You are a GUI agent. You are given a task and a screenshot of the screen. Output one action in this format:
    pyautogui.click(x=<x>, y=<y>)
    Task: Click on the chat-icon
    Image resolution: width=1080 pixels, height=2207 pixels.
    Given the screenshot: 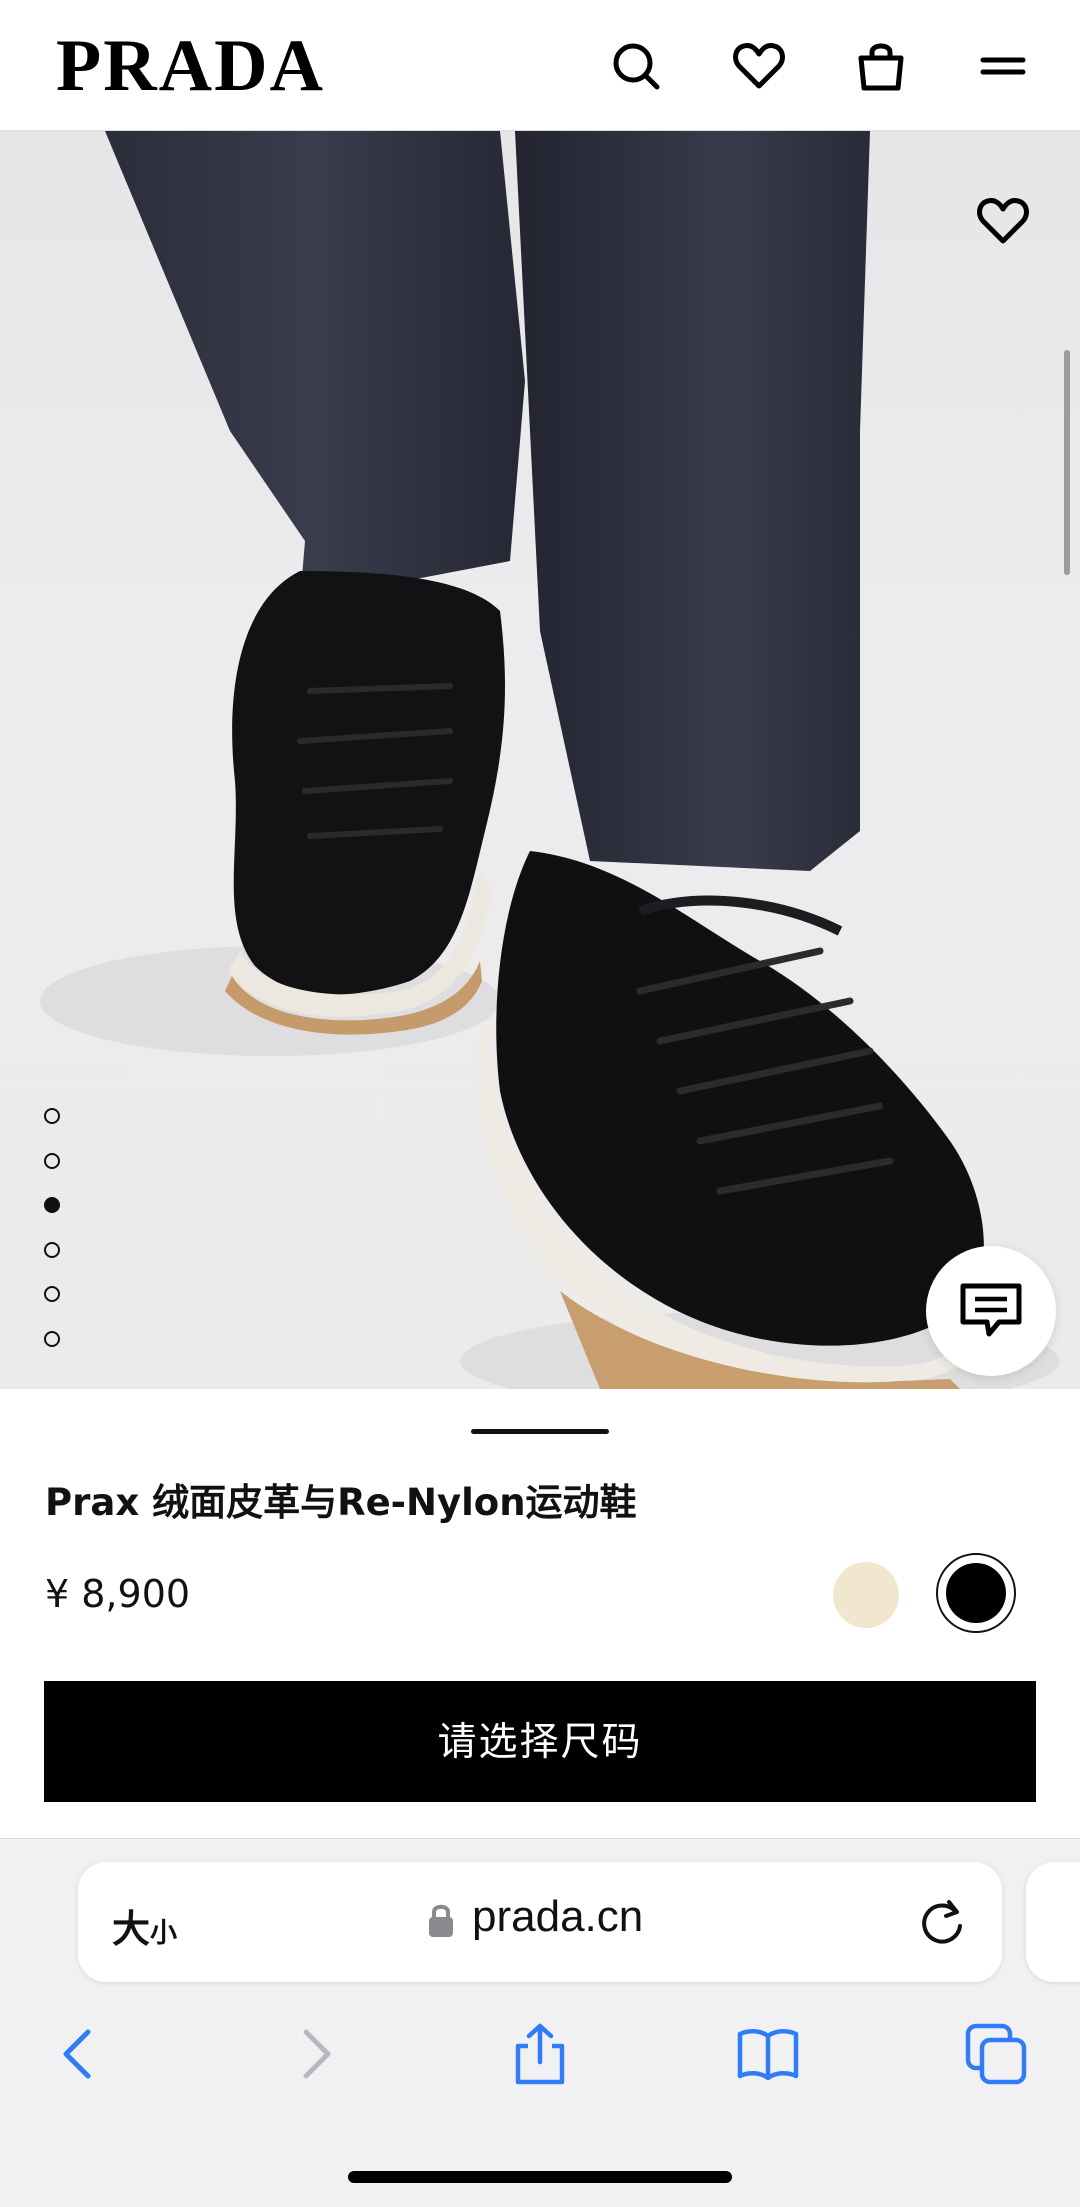 What is the action you would take?
    pyautogui.click(x=991, y=1310)
    